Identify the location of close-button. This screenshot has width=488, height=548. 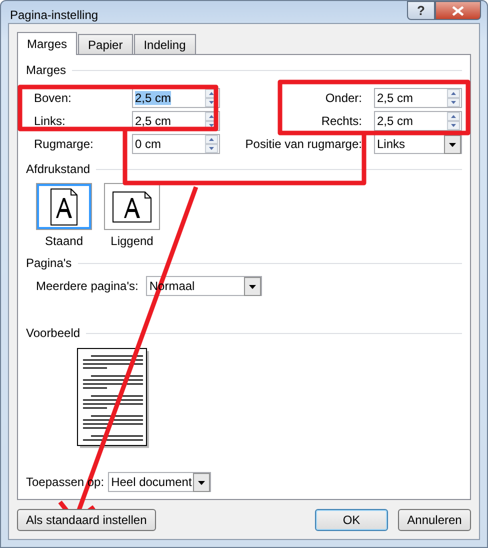
(458, 10).